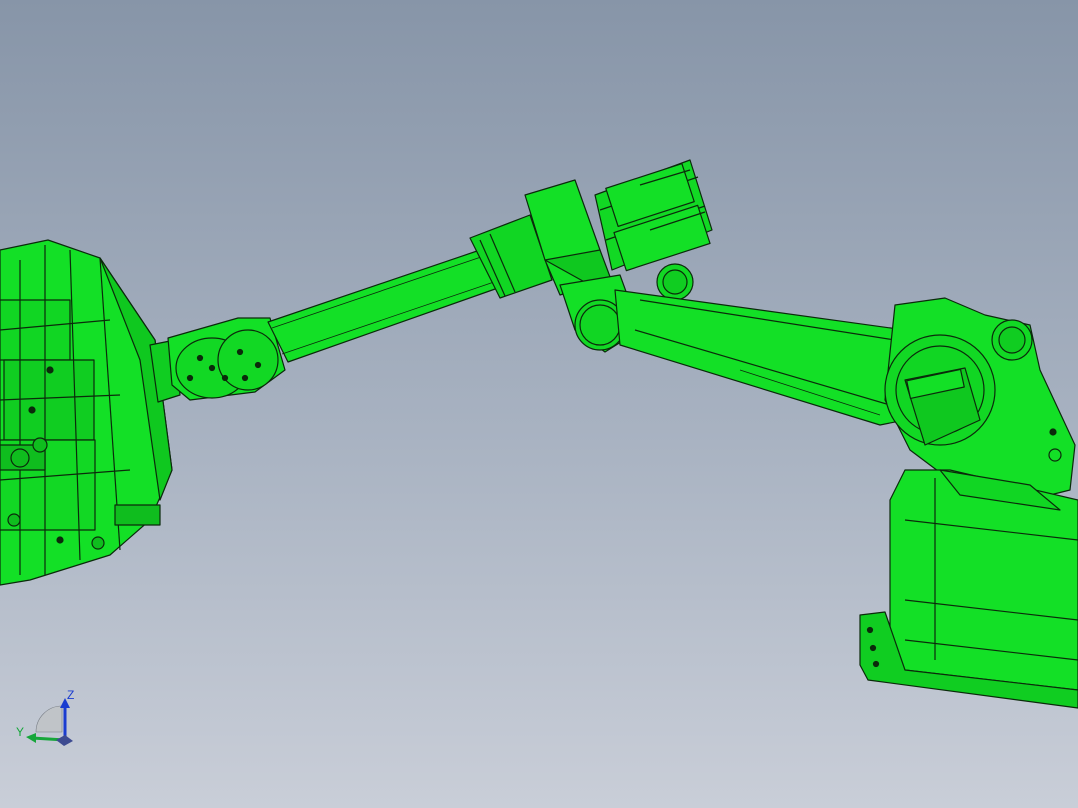  I want to click on axis-triad: Z Y, so click(47, 718).